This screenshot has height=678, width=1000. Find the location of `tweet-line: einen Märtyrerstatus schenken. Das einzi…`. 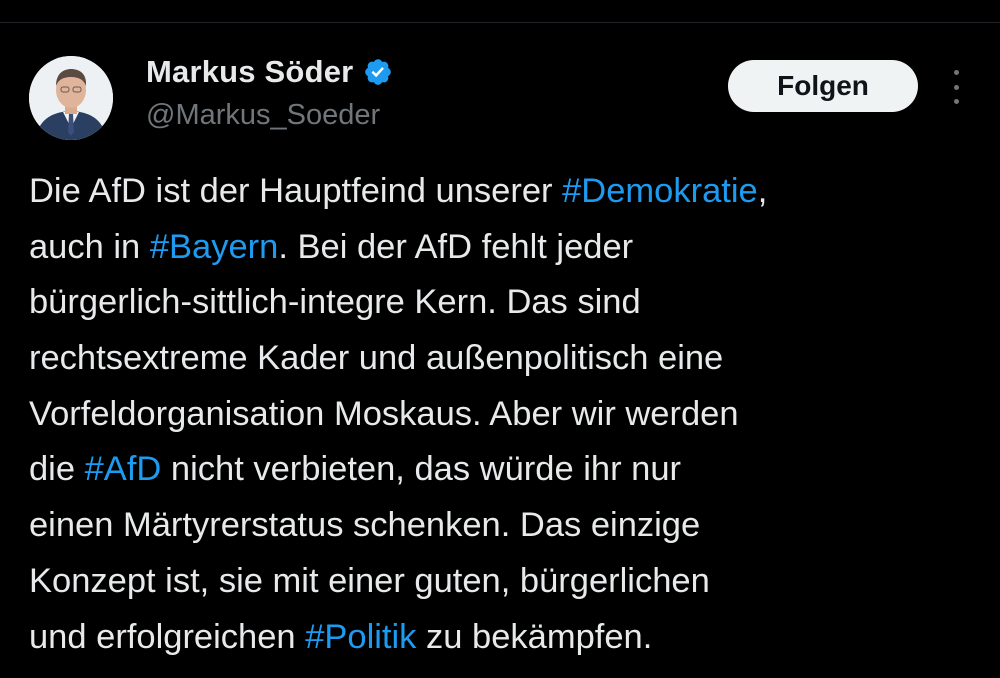

tweet-line: einen Märtyrerstatus schenken. Das einzi… is located at coordinates (509, 526).